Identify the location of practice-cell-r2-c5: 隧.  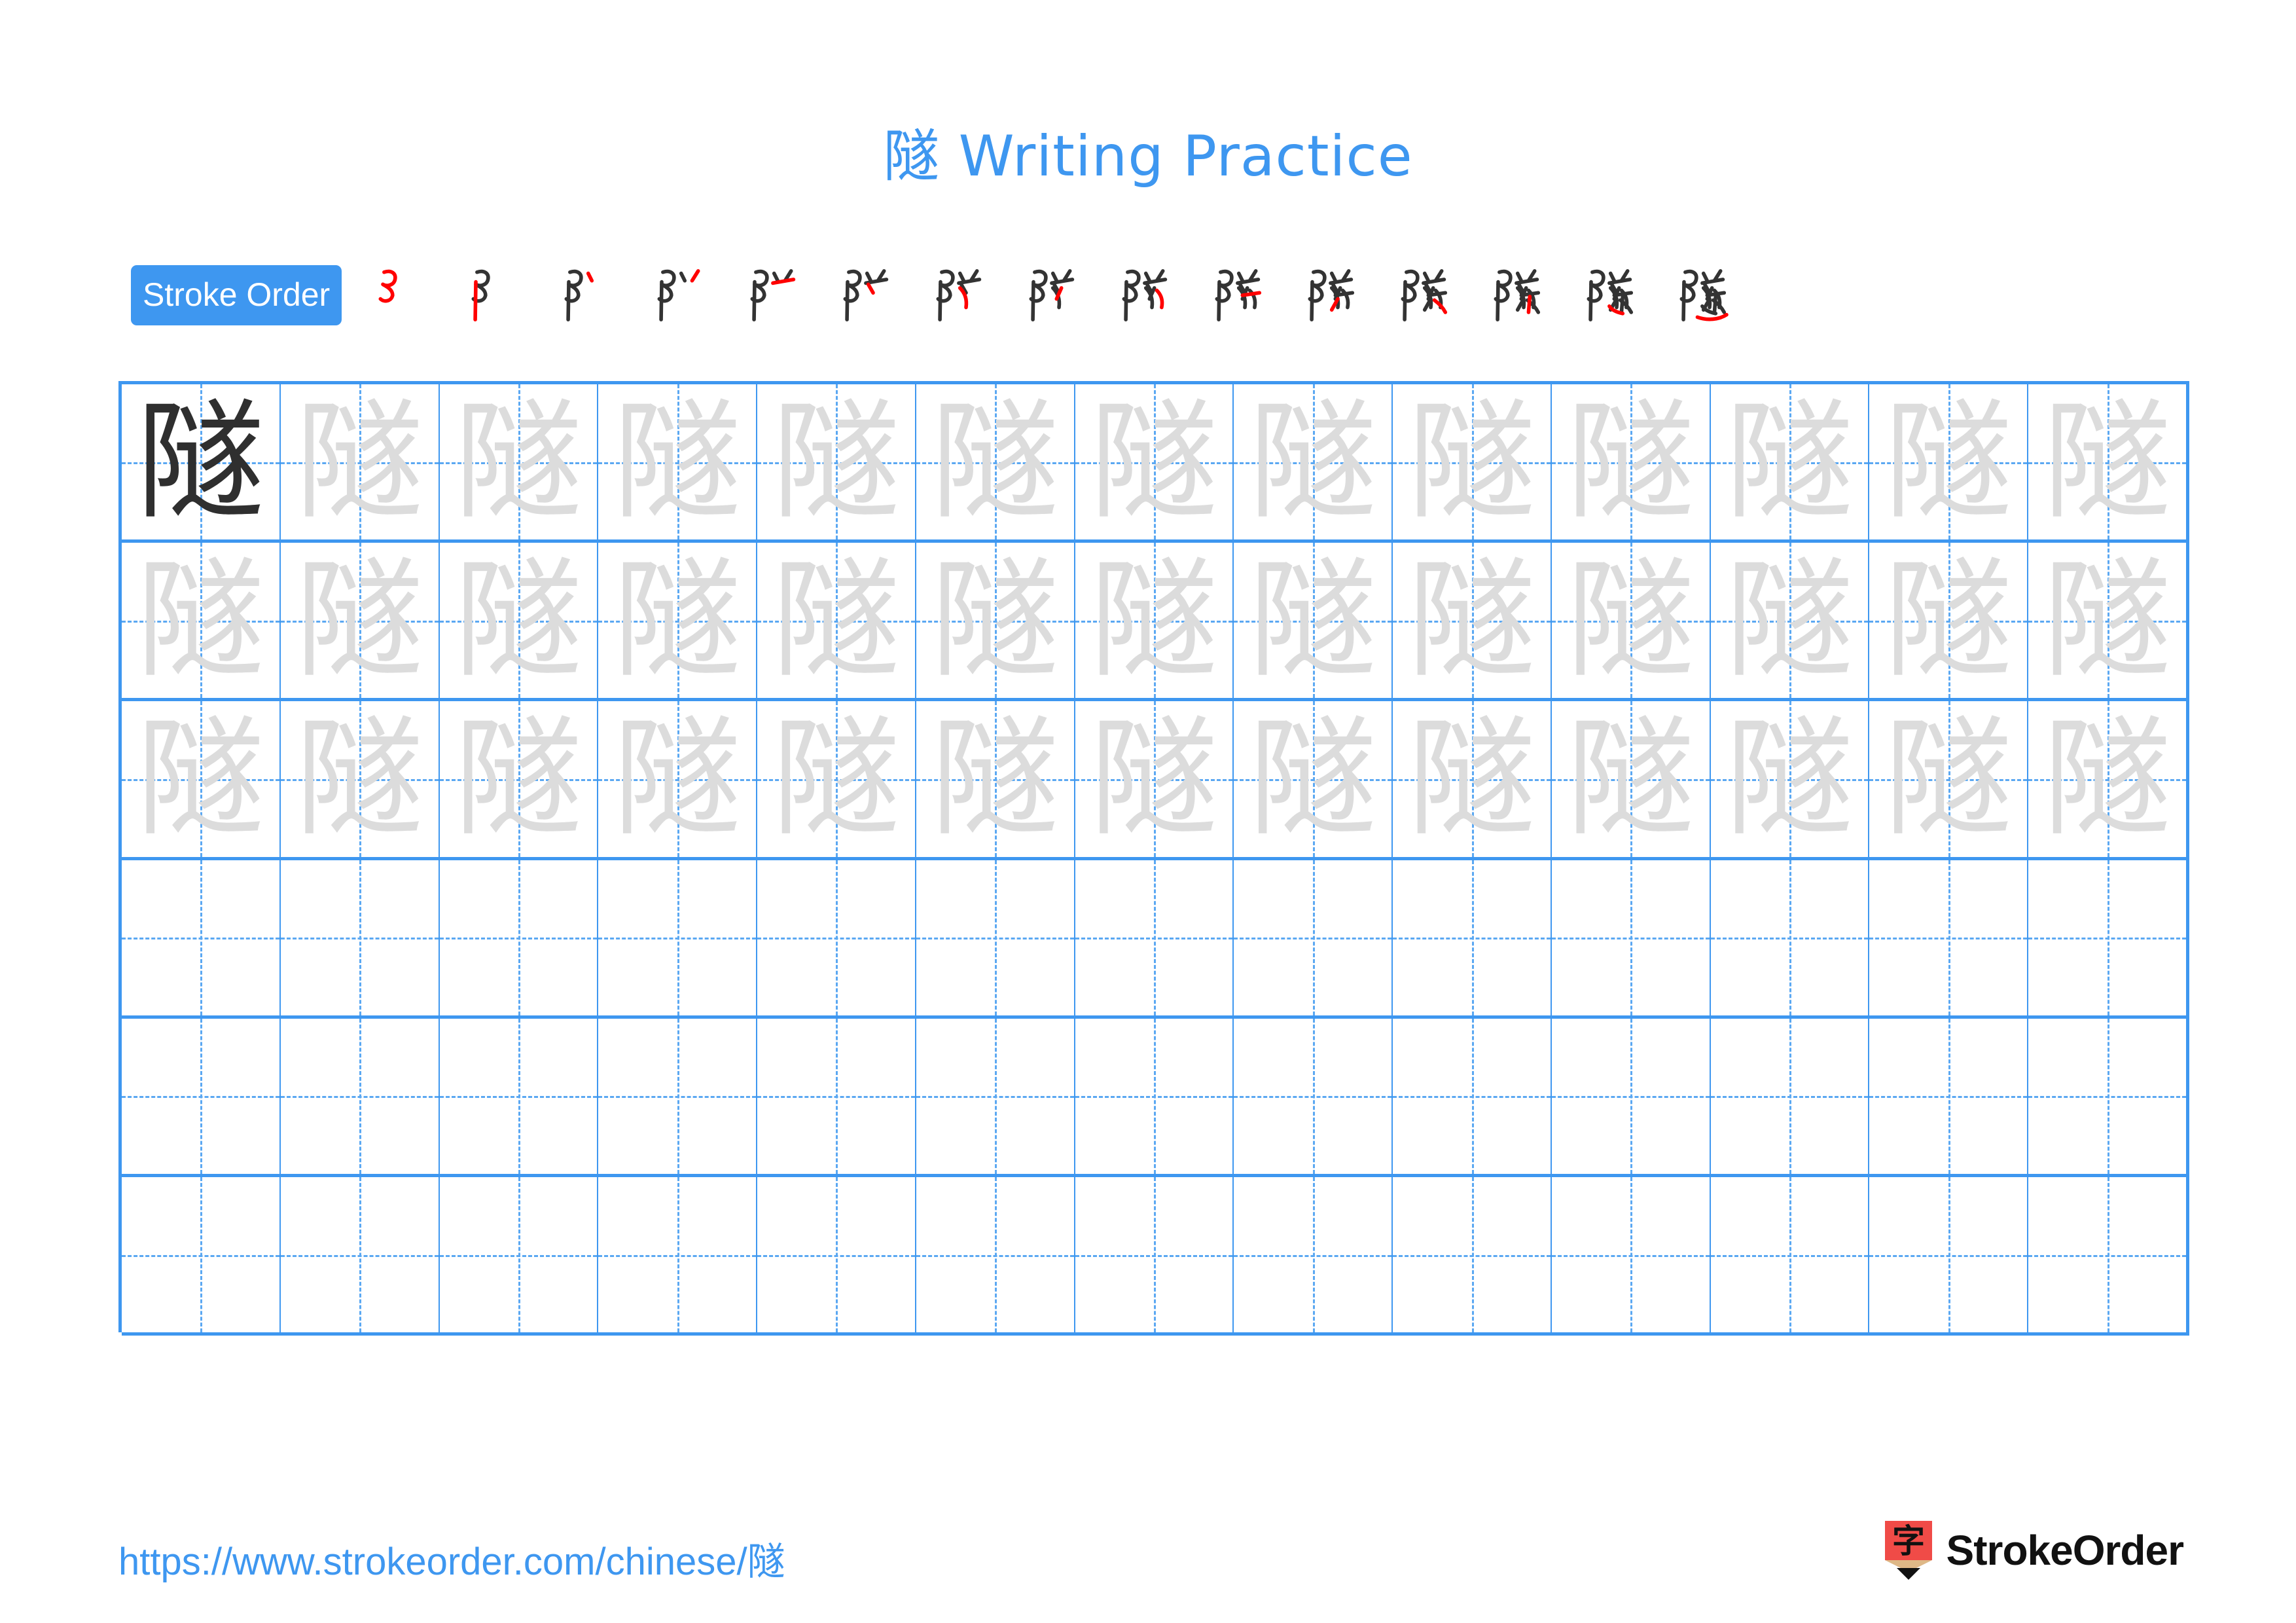
(836, 621).